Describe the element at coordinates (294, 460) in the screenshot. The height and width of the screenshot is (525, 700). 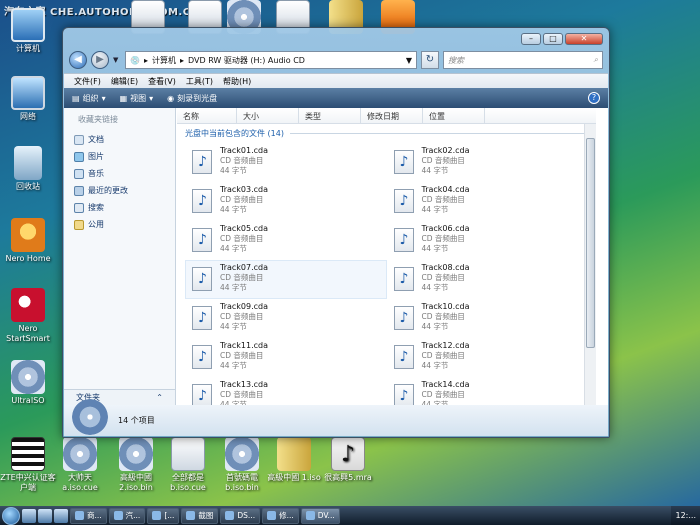
I see `desktop-icon-b5: 高級中國 1.iso` at that location.